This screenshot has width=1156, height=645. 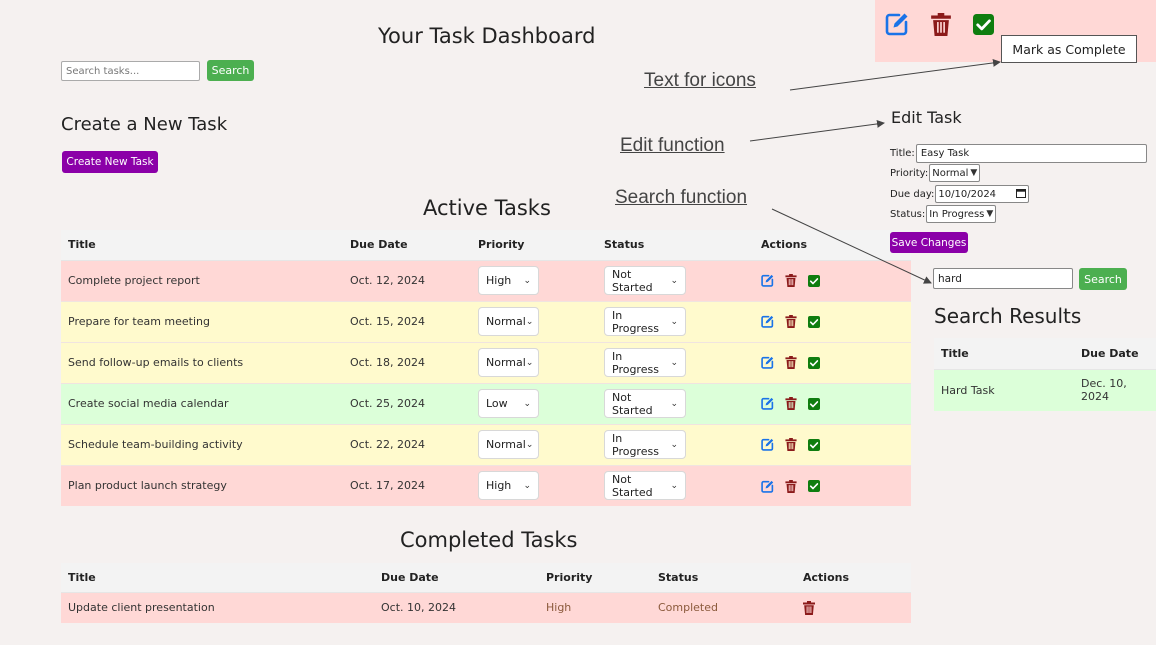 I want to click on task-due-date: Oct. 25, 2024, so click(x=407, y=403).